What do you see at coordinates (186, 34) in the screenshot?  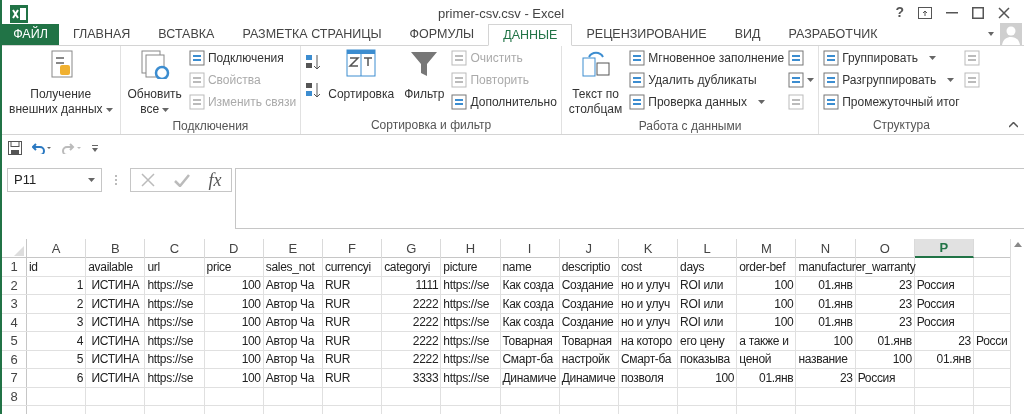 I see `ribbon-tab: ВСТАВКА` at bounding box center [186, 34].